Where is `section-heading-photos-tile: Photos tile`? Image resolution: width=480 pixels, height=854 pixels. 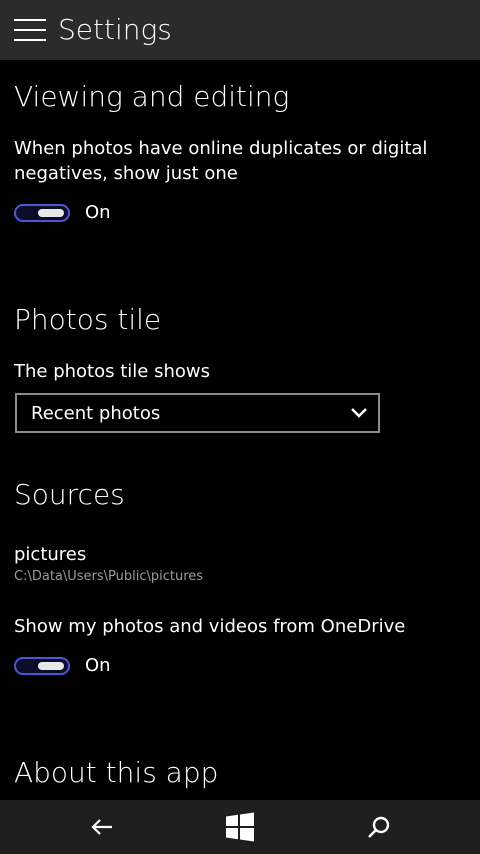
section-heading-photos-tile: Photos tile is located at coordinates (88, 319).